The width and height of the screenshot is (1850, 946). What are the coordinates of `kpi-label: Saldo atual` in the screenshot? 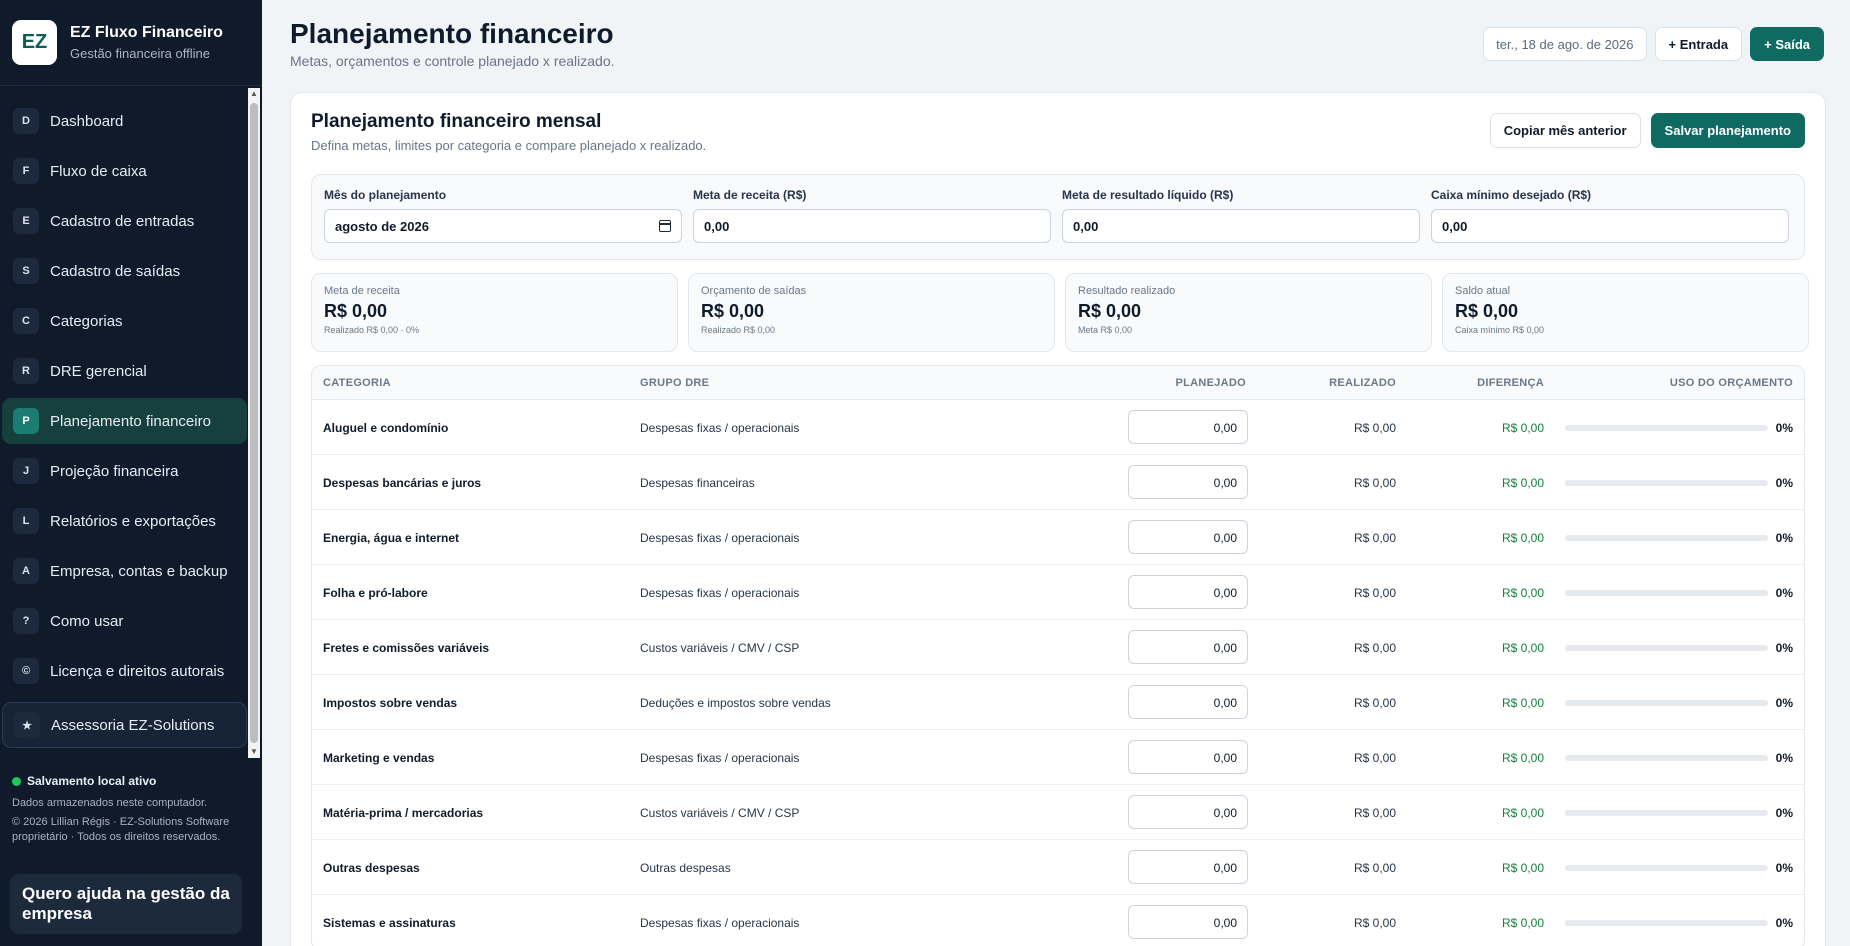 It's located at (1483, 291).